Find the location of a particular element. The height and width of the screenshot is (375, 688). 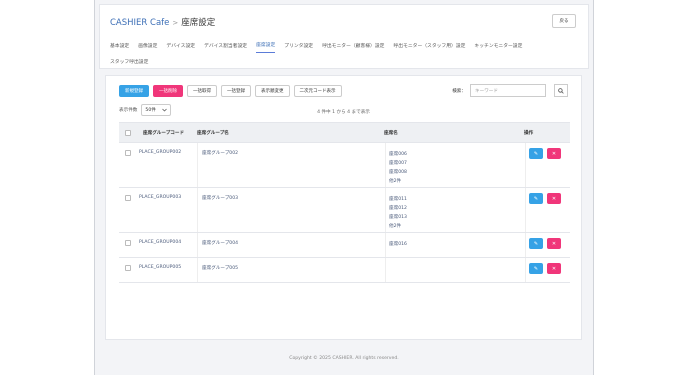

table-row: PLACE_GROUP005 座席グループ005 ✎ ✕ is located at coordinates (344, 270).